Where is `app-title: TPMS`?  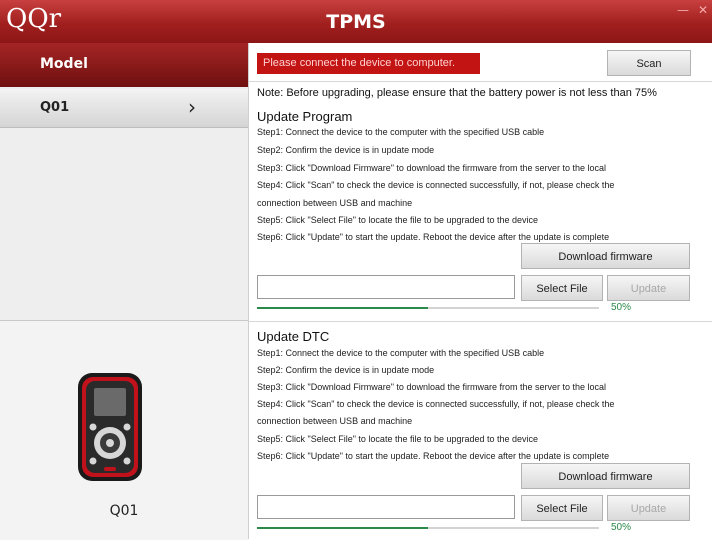 app-title: TPMS is located at coordinates (356, 22).